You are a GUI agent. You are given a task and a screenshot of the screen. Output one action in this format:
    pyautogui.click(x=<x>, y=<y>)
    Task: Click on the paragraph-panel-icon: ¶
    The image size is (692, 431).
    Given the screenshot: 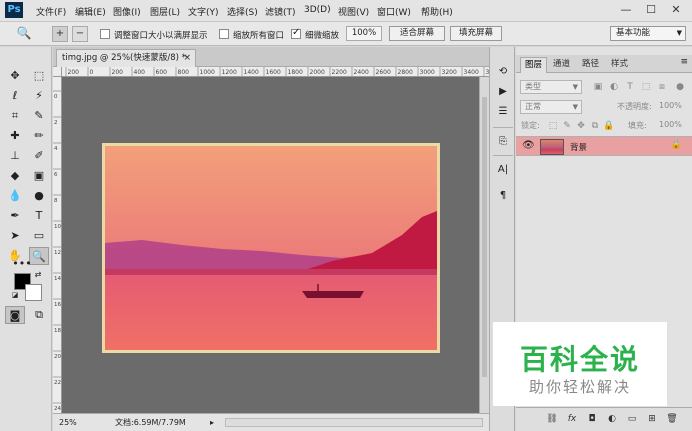 What is the action you would take?
    pyautogui.click(x=503, y=196)
    